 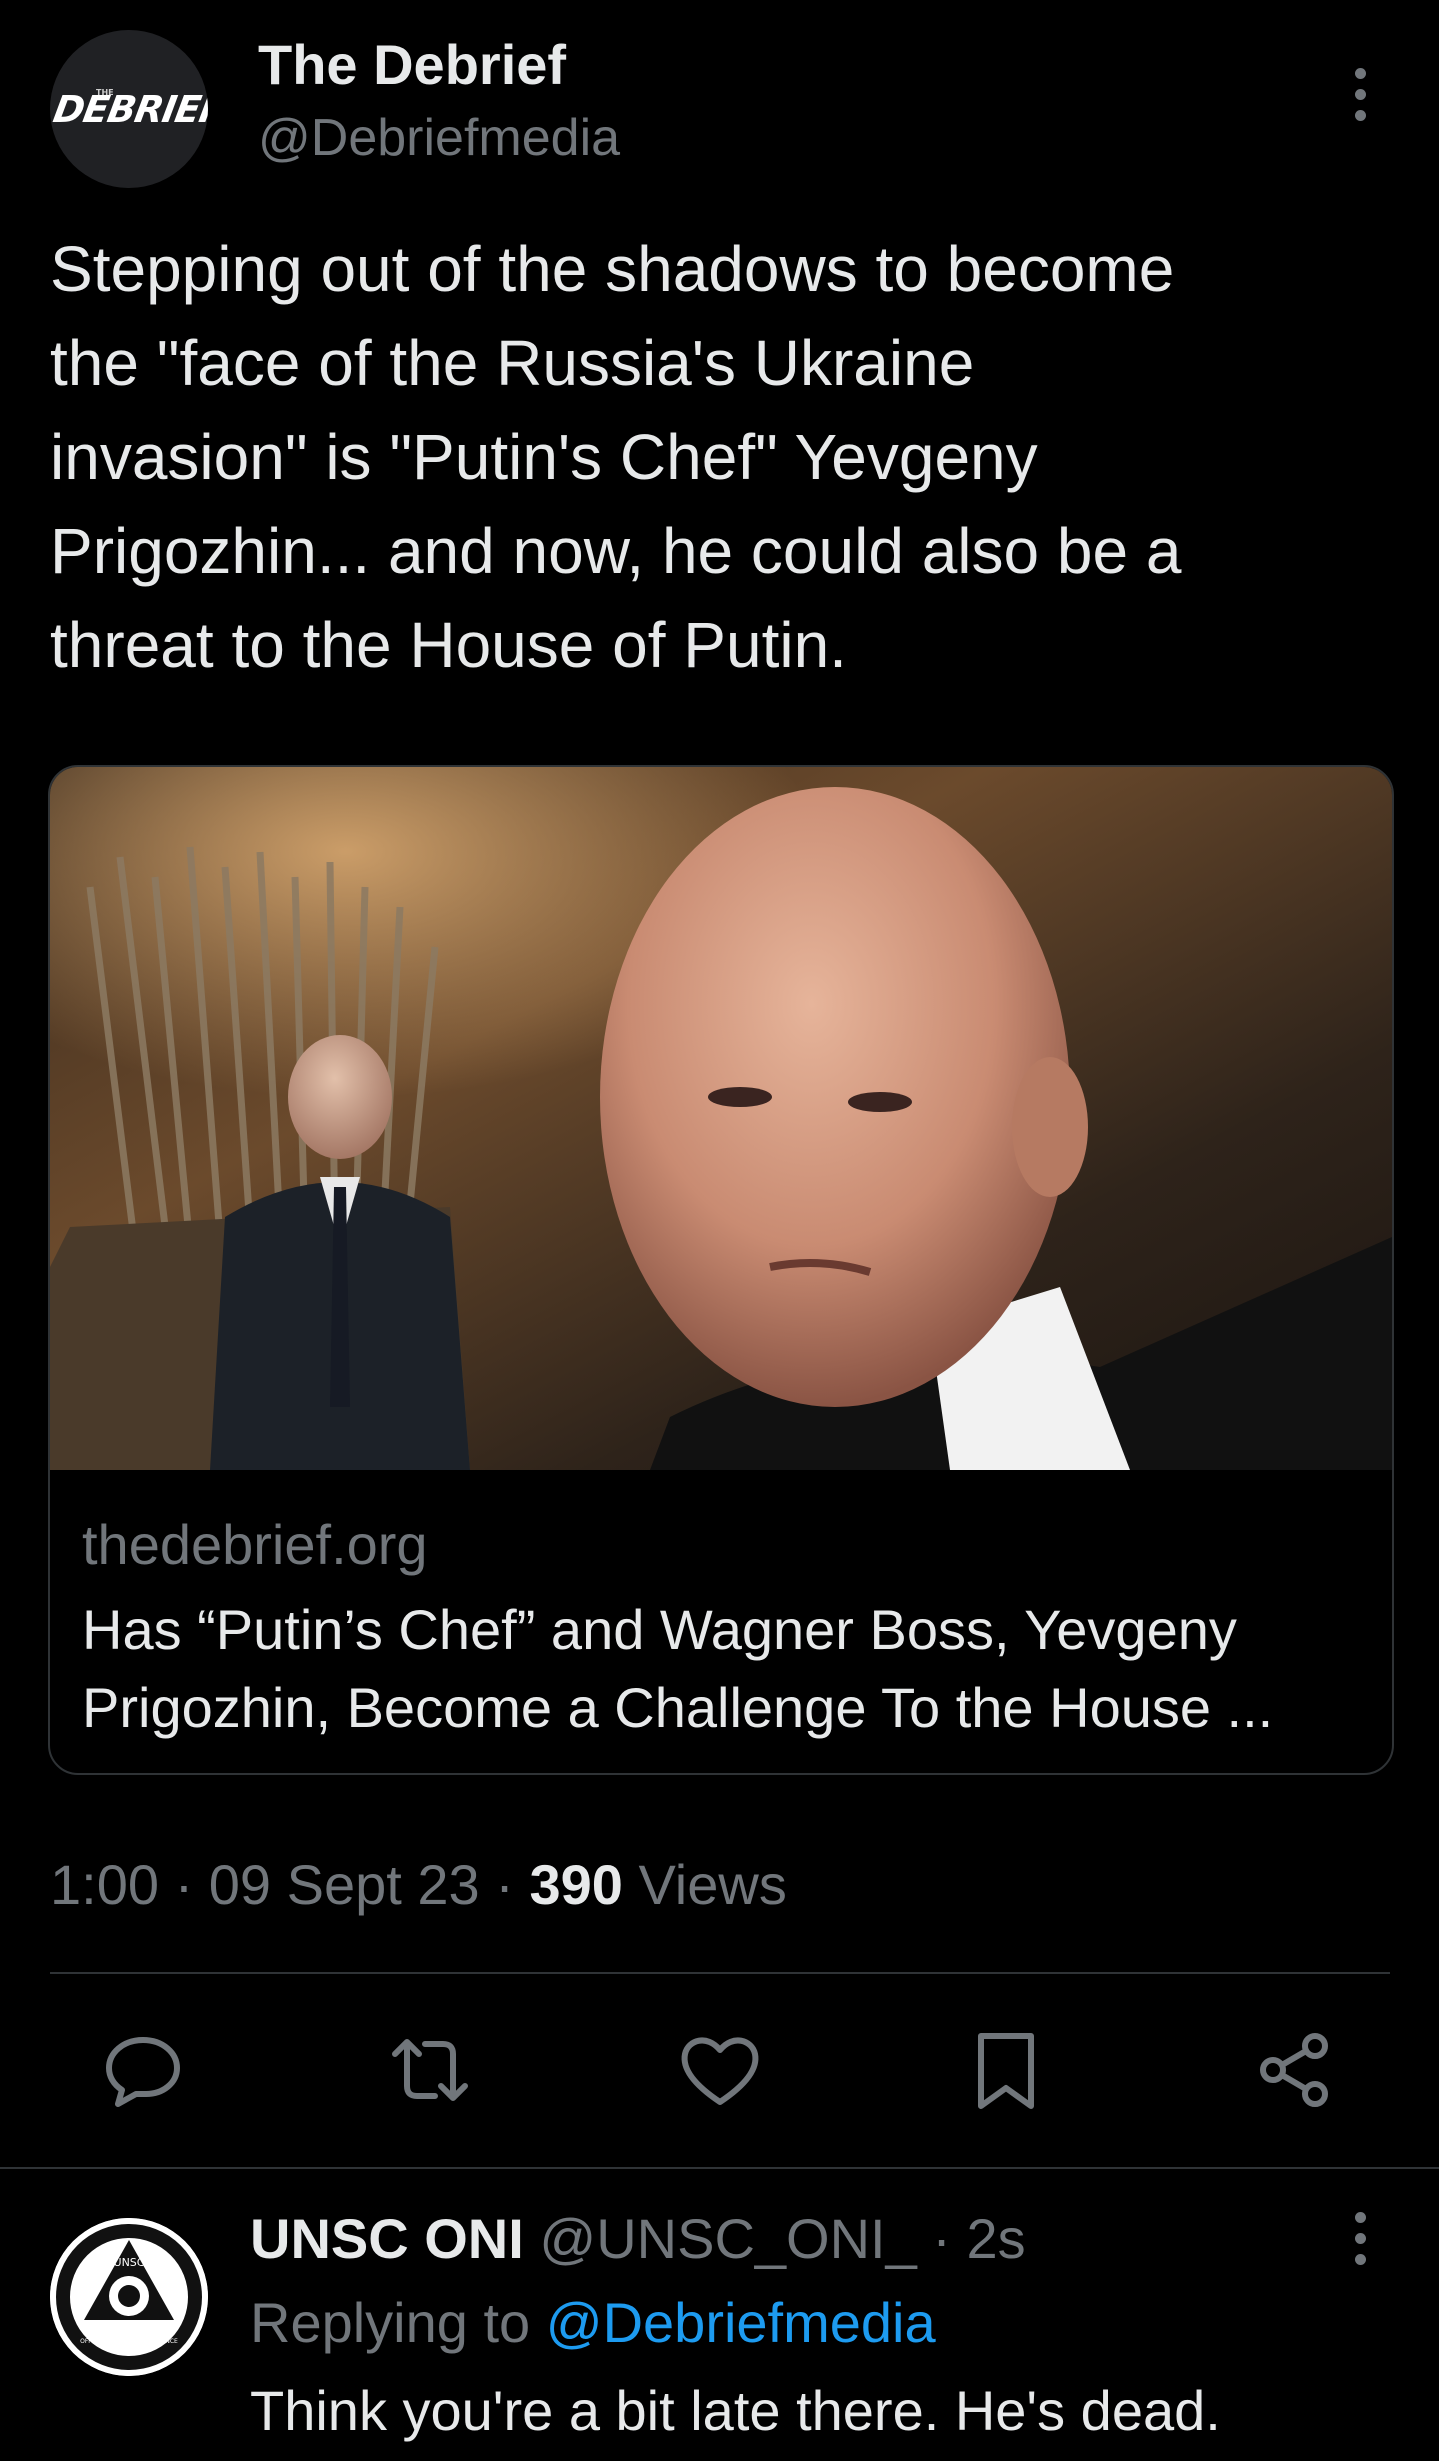 I want to click on card-domain: thedebrief.org, so click(x=255, y=1544).